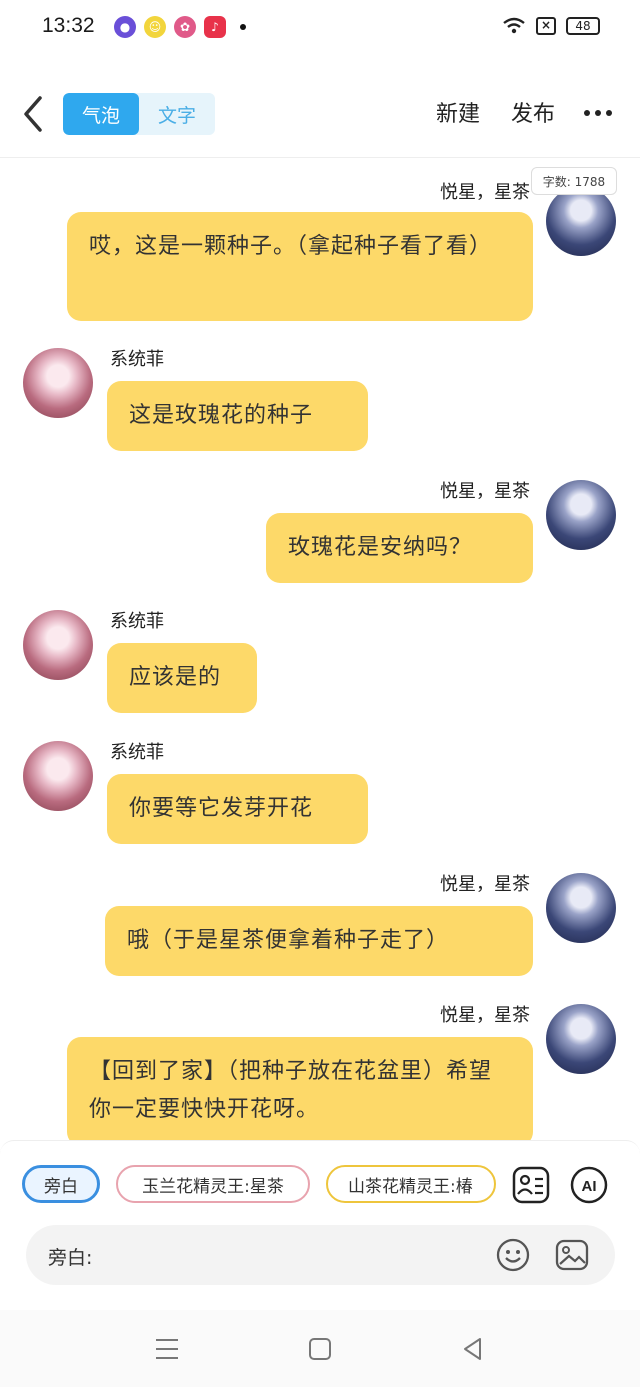 The height and width of the screenshot is (1387, 640). Describe the element at coordinates (61, 1184) in the screenshot. I see `role-chip-narration: 旁白` at that location.